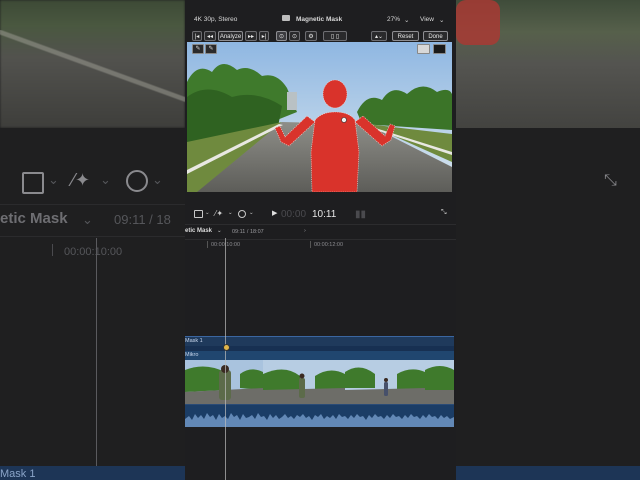 This screenshot has height=480, width=640. I want to click on reset-button: Reset, so click(405, 36).